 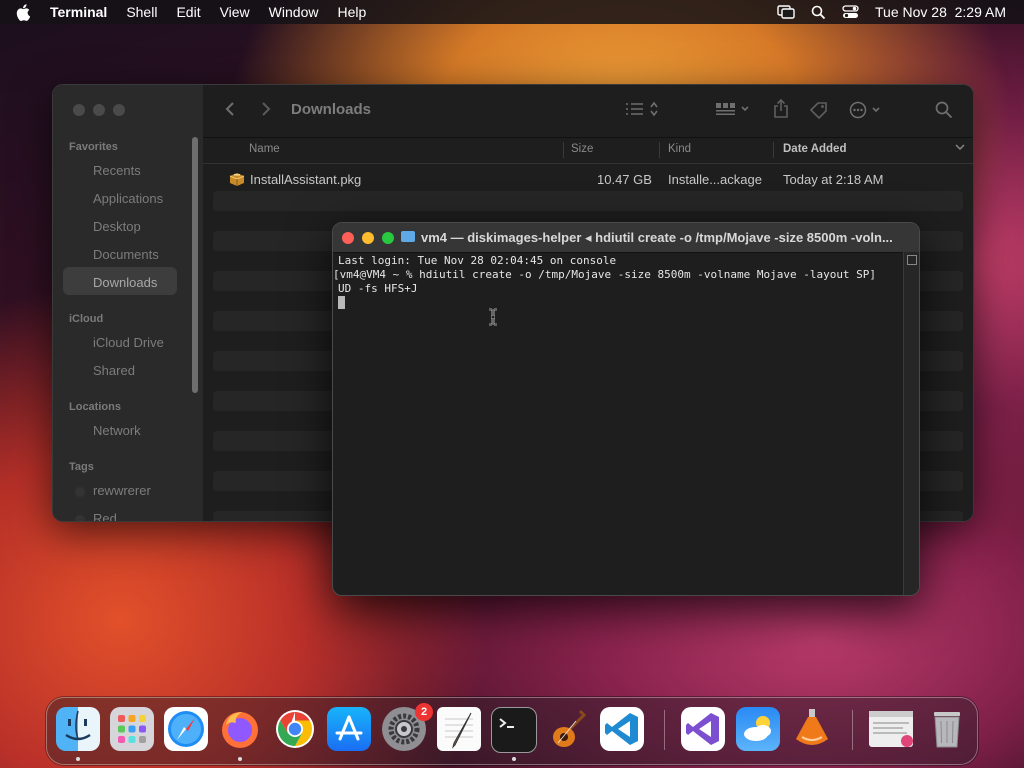 What do you see at coordinates (642, 111) in the screenshot?
I see `list-view-icon` at bounding box center [642, 111].